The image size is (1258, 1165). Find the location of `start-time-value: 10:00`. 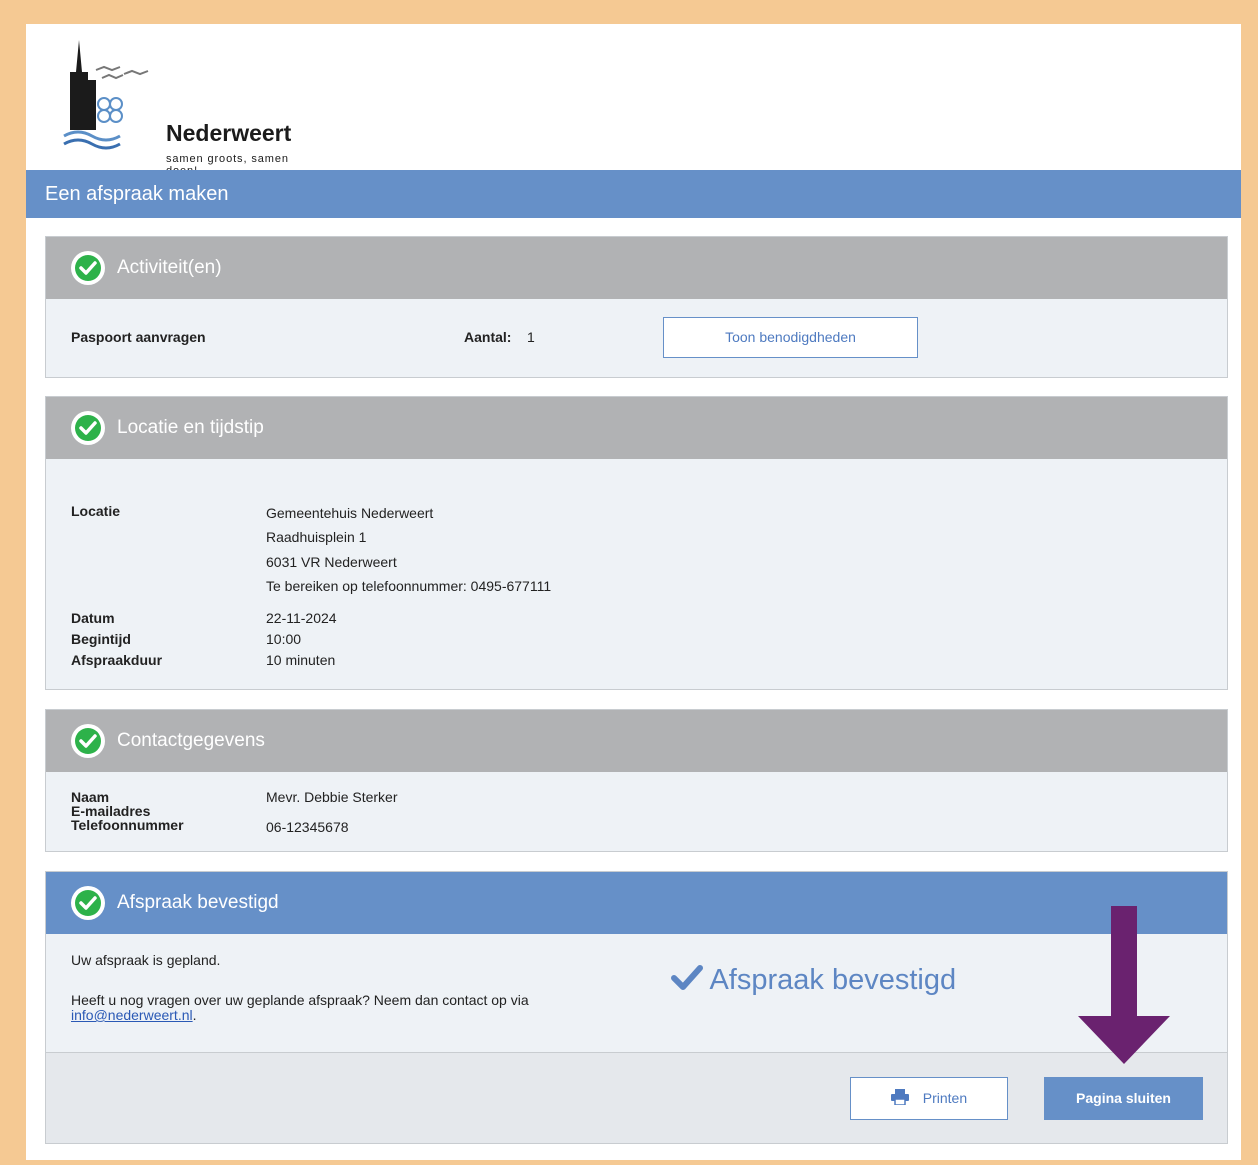

start-time-value: 10:00 is located at coordinates (284, 639).